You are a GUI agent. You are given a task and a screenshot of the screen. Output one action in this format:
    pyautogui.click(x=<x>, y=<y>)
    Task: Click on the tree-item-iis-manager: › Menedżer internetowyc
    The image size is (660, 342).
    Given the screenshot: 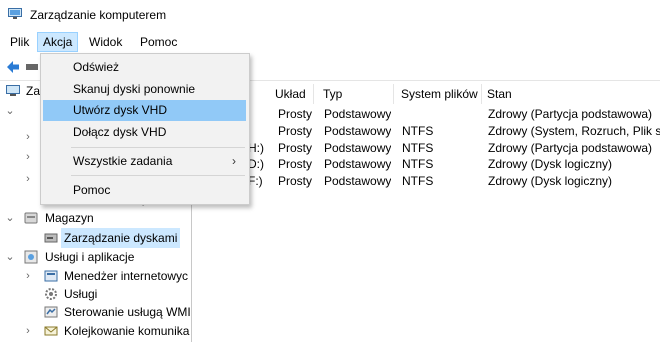 What is the action you would take?
    pyautogui.click(x=95, y=276)
    